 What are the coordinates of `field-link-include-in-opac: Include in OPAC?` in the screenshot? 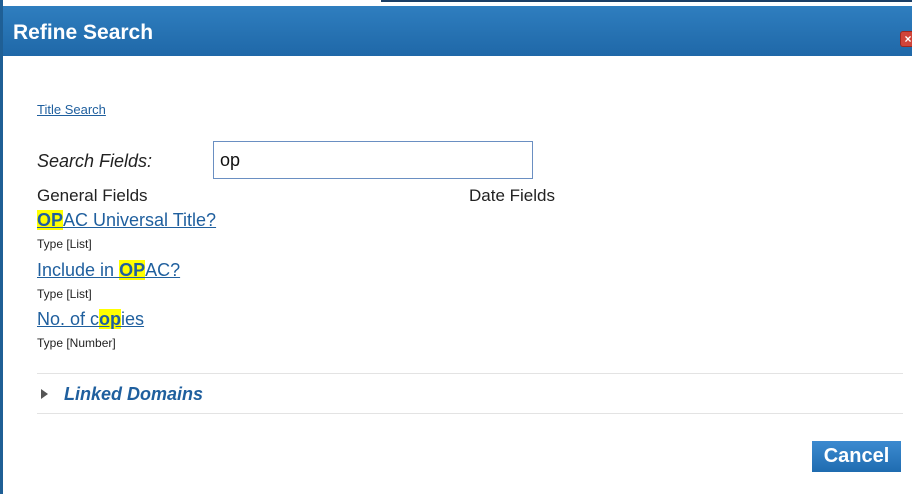 It's located at (108, 270).